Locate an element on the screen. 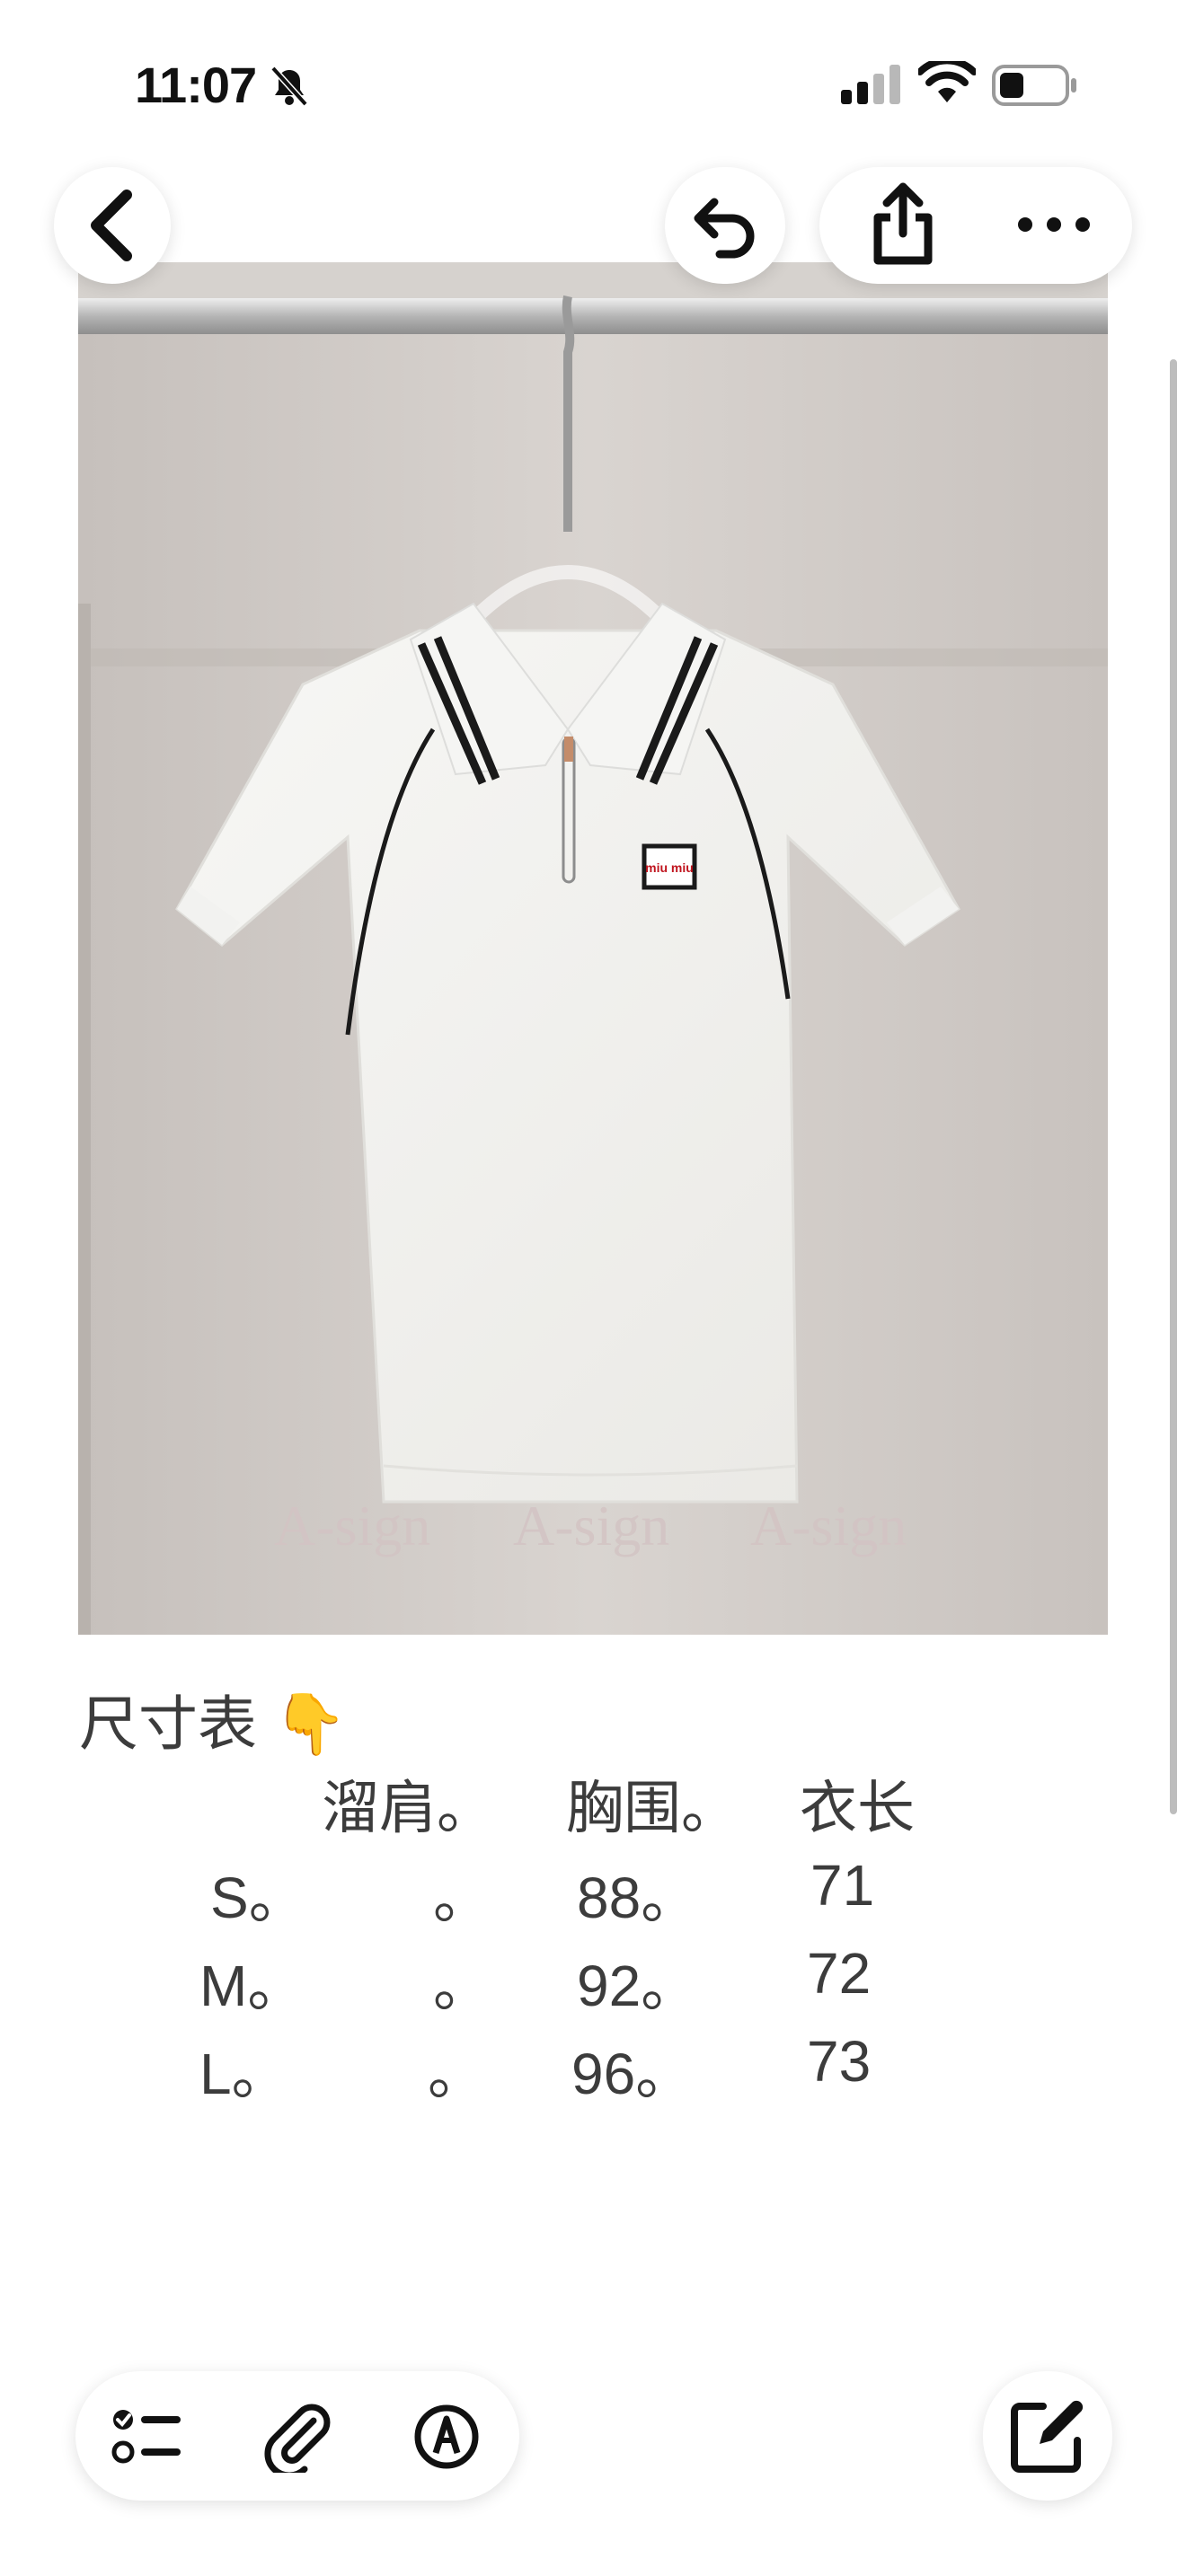 This screenshot has width=1186, height=2576. note-title: 尺寸表 👇 is located at coordinates (213, 1723).